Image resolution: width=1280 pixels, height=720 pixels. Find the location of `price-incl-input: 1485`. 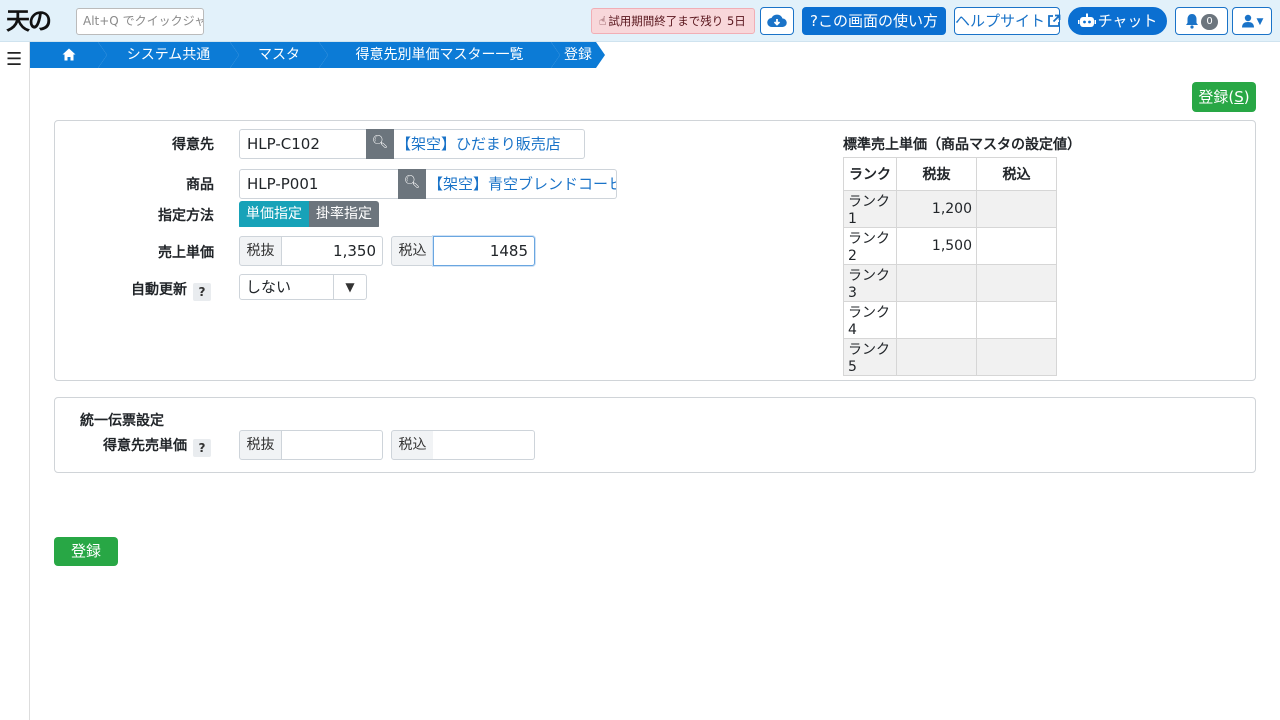

price-incl-input: 1485 is located at coordinates (484, 251).